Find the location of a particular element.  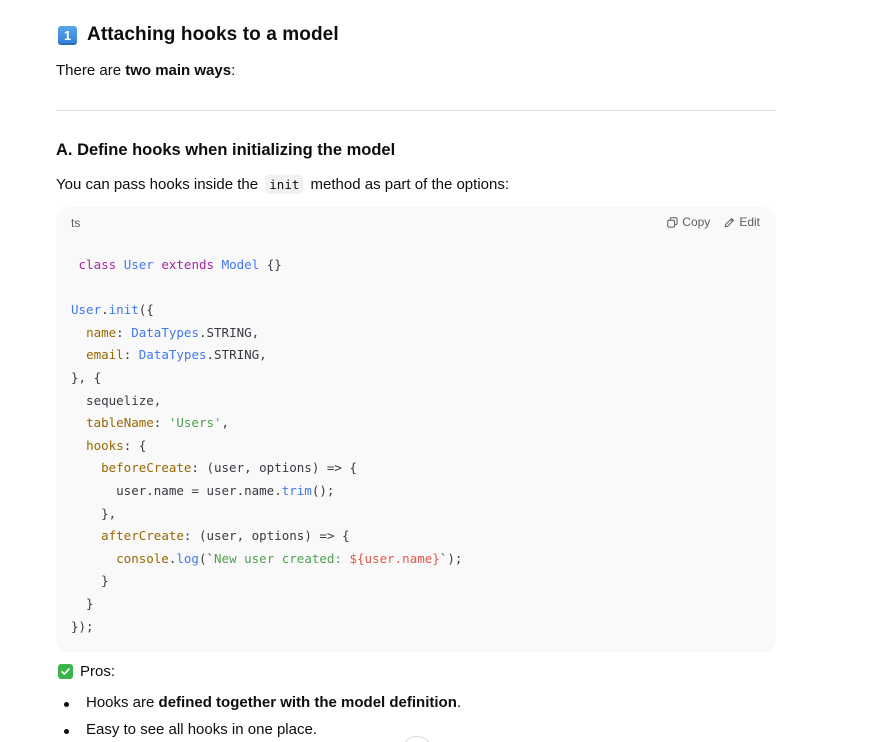

edit-label: Edit is located at coordinates (749, 222).